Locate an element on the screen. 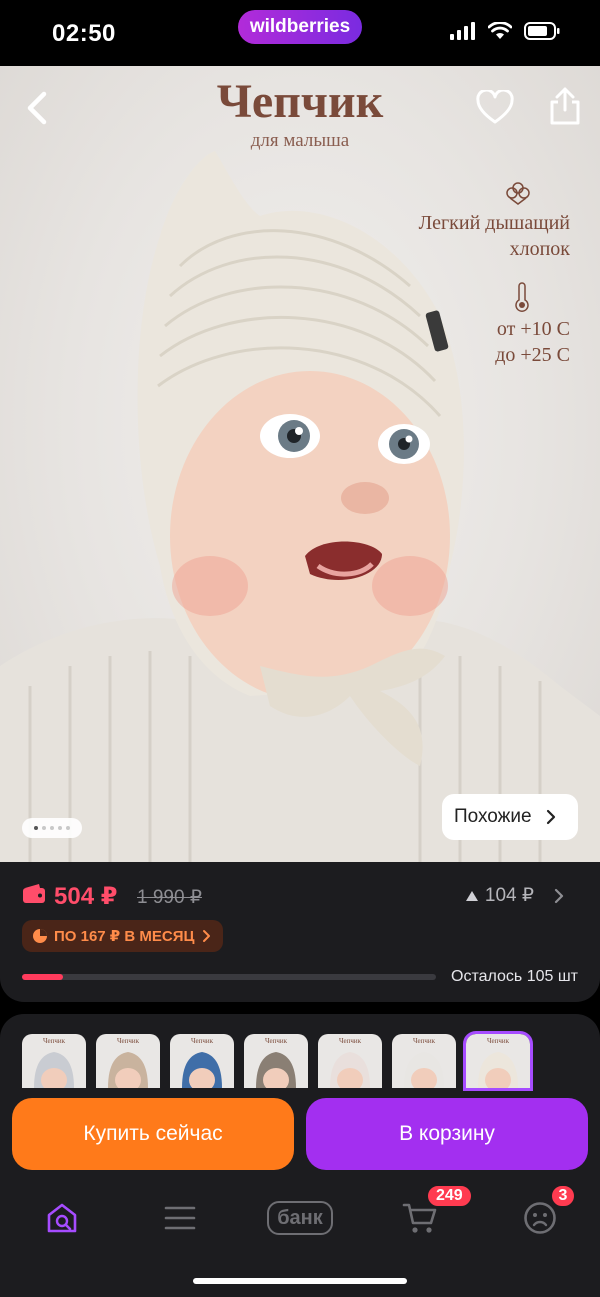 This screenshot has width=600, height=1297. price-delta: 104 ₽ is located at coordinates (509, 895).